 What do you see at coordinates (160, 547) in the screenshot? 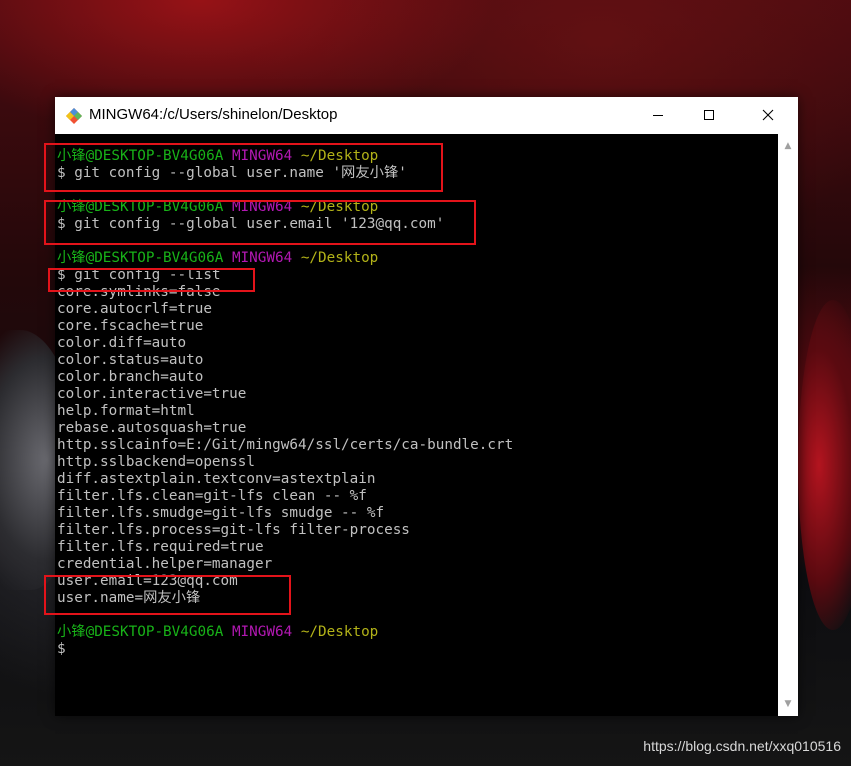
I see `config-line: filter.lfs.required=true` at bounding box center [160, 547].